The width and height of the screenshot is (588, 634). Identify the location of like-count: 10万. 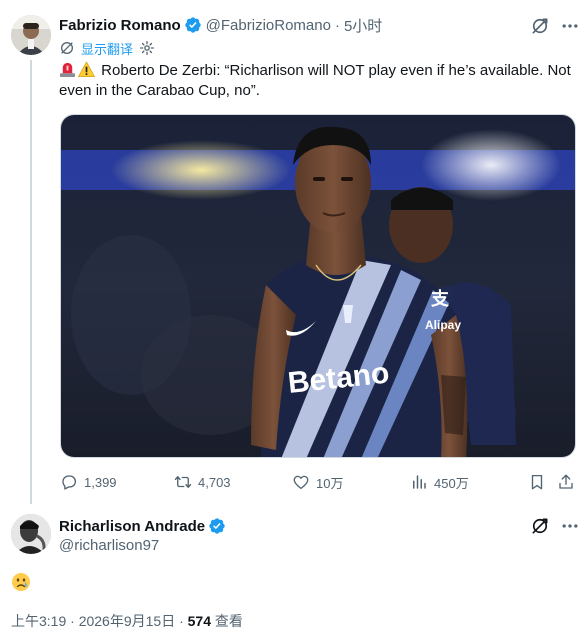
(330, 483).